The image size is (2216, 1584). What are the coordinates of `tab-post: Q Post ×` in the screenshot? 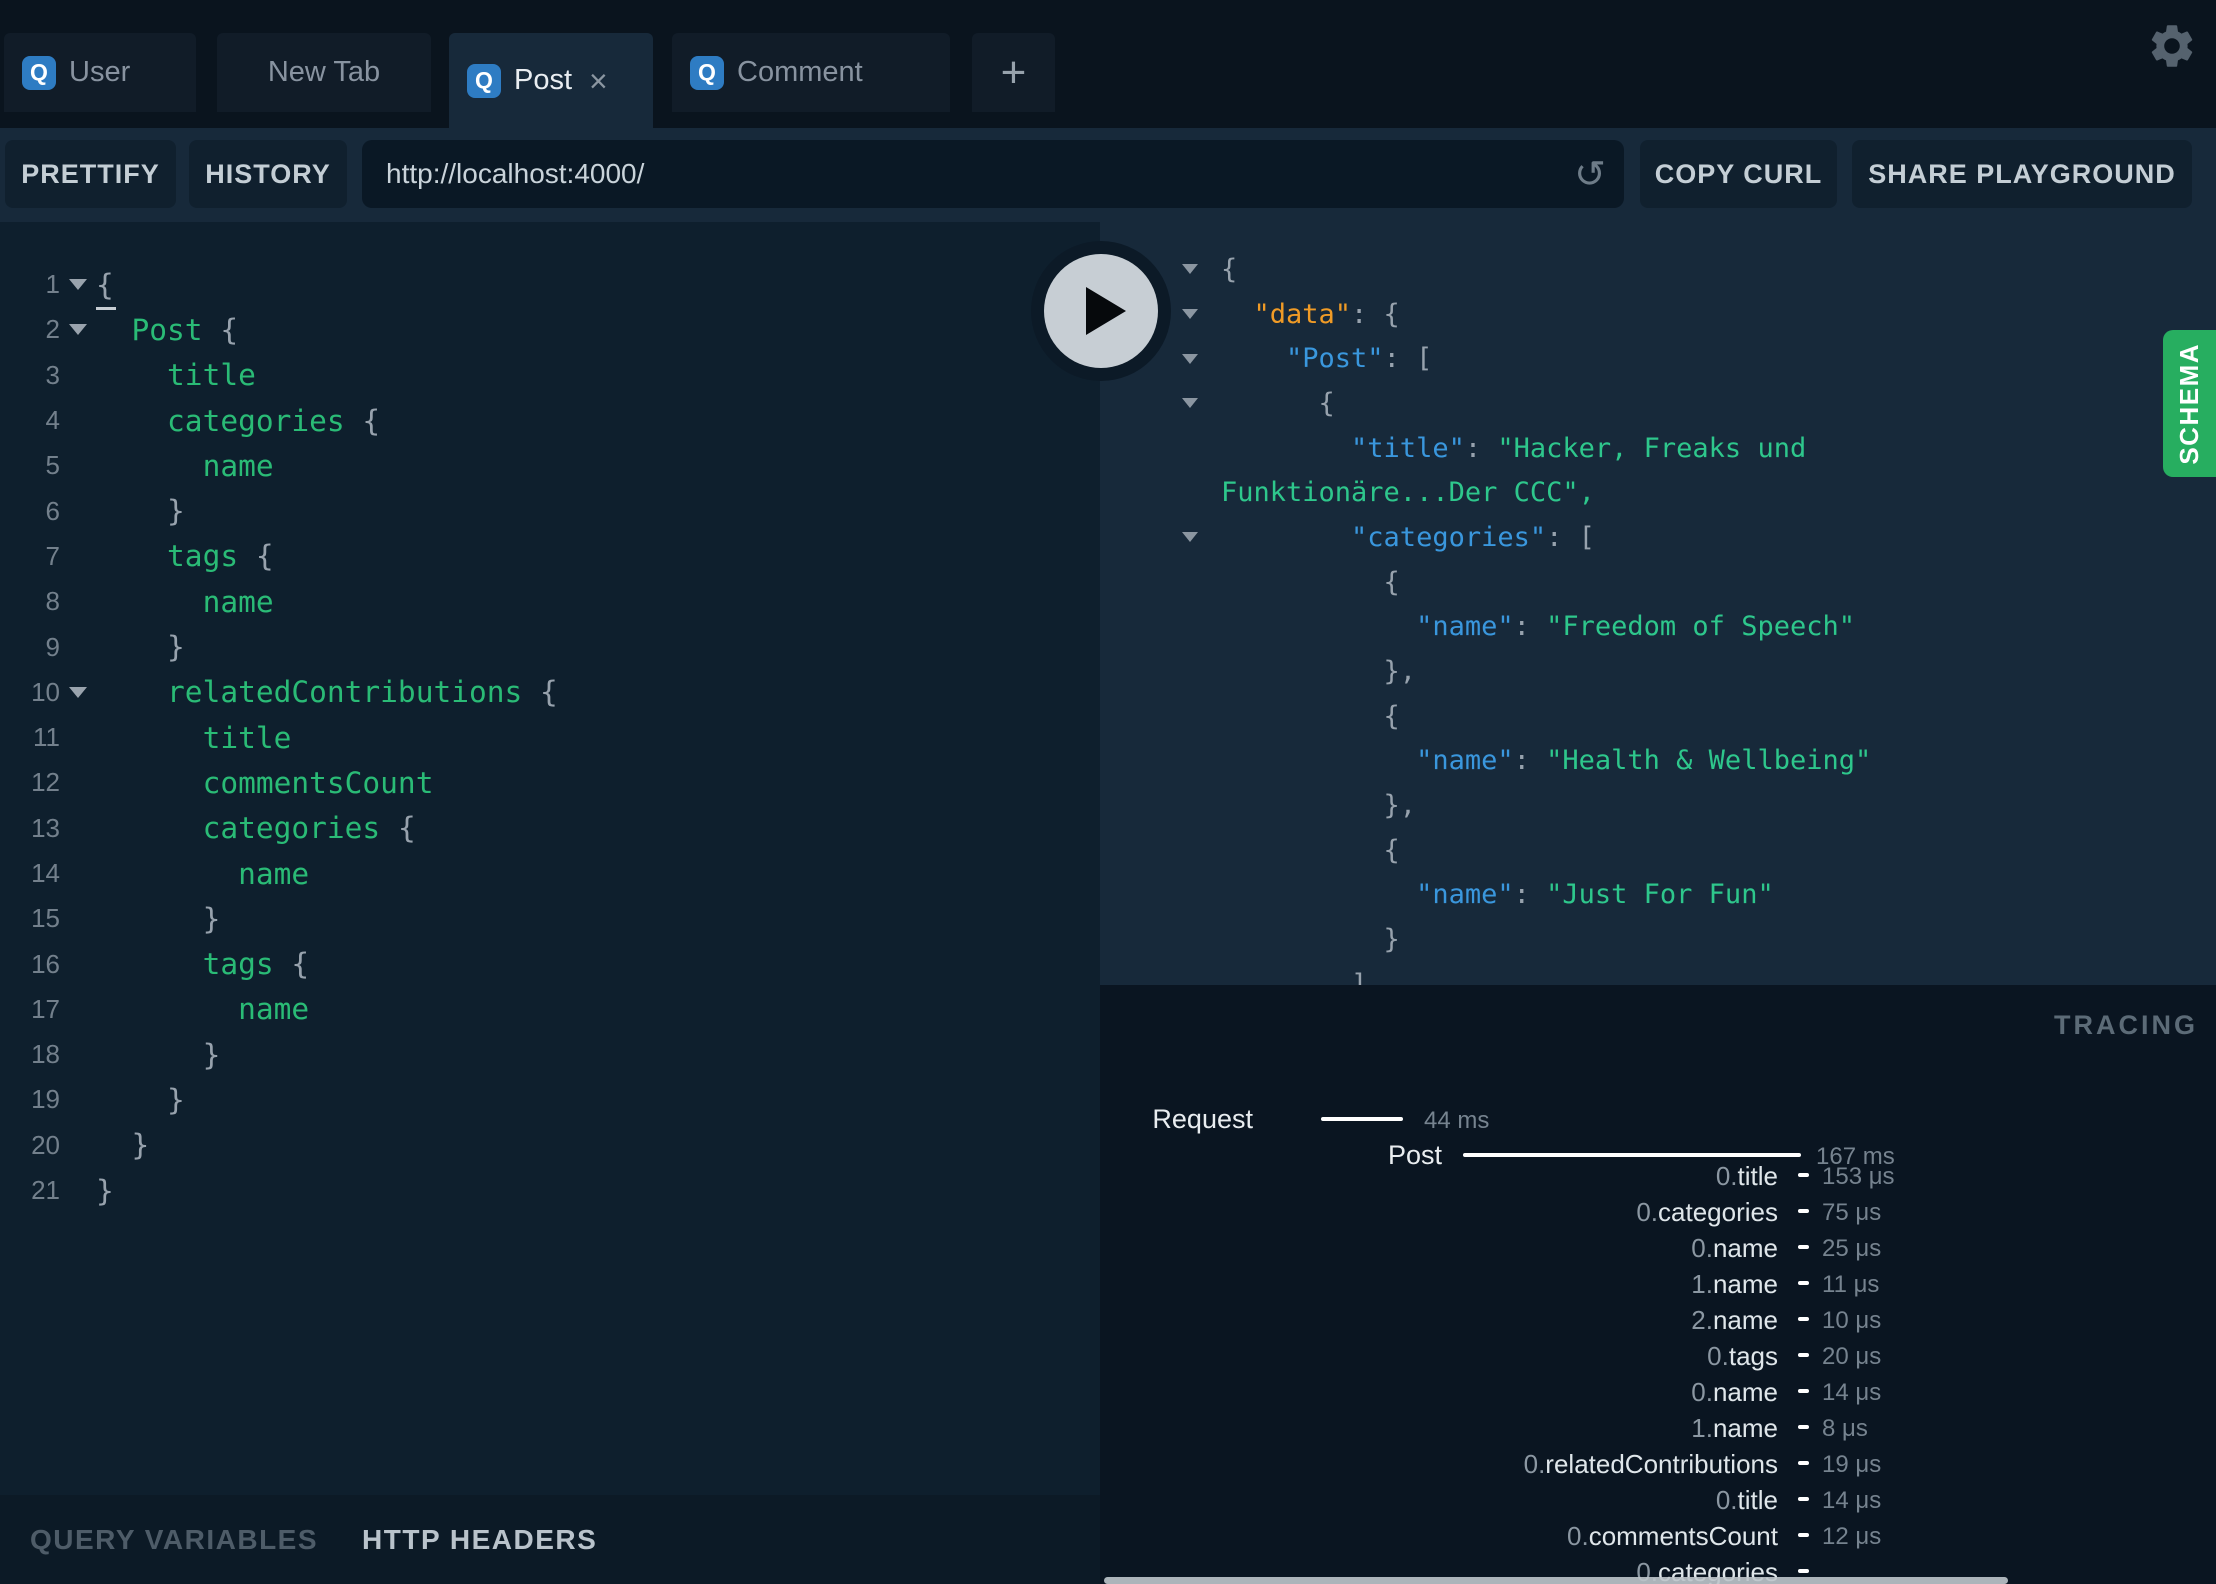 It's located at (551, 80).